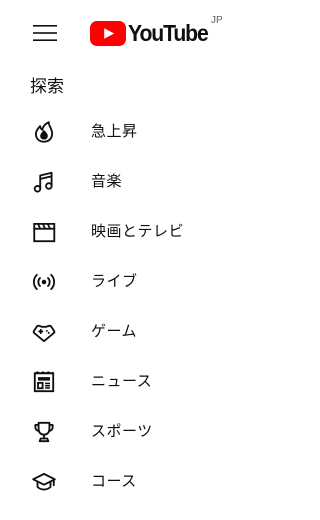  What do you see at coordinates (114, 131) in the screenshot?
I see `nav-item-label: 急上昇` at bounding box center [114, 131].